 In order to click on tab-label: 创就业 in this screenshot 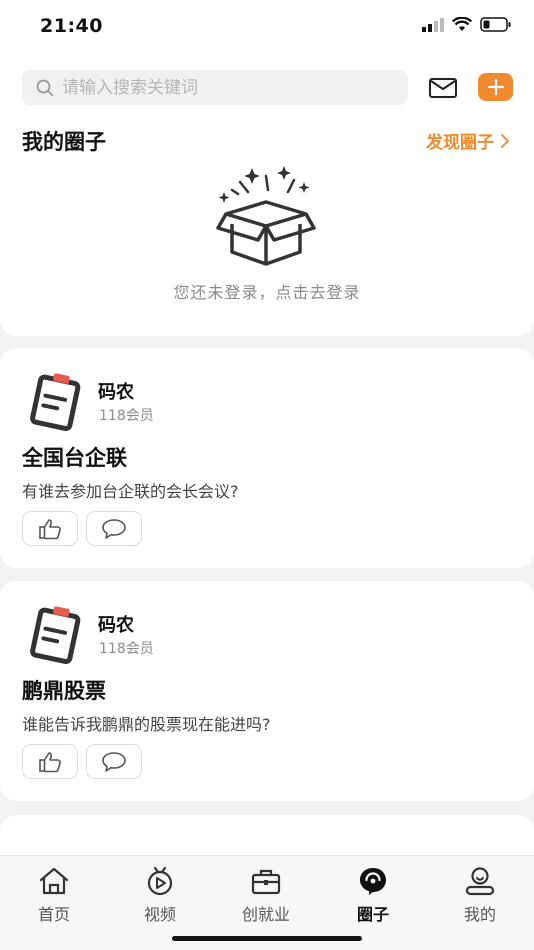, I will do `click(265, 914)`.